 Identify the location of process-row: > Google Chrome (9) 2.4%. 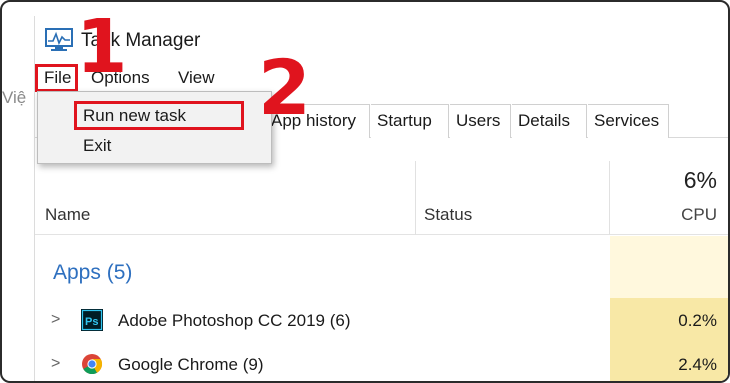
(381, 362).